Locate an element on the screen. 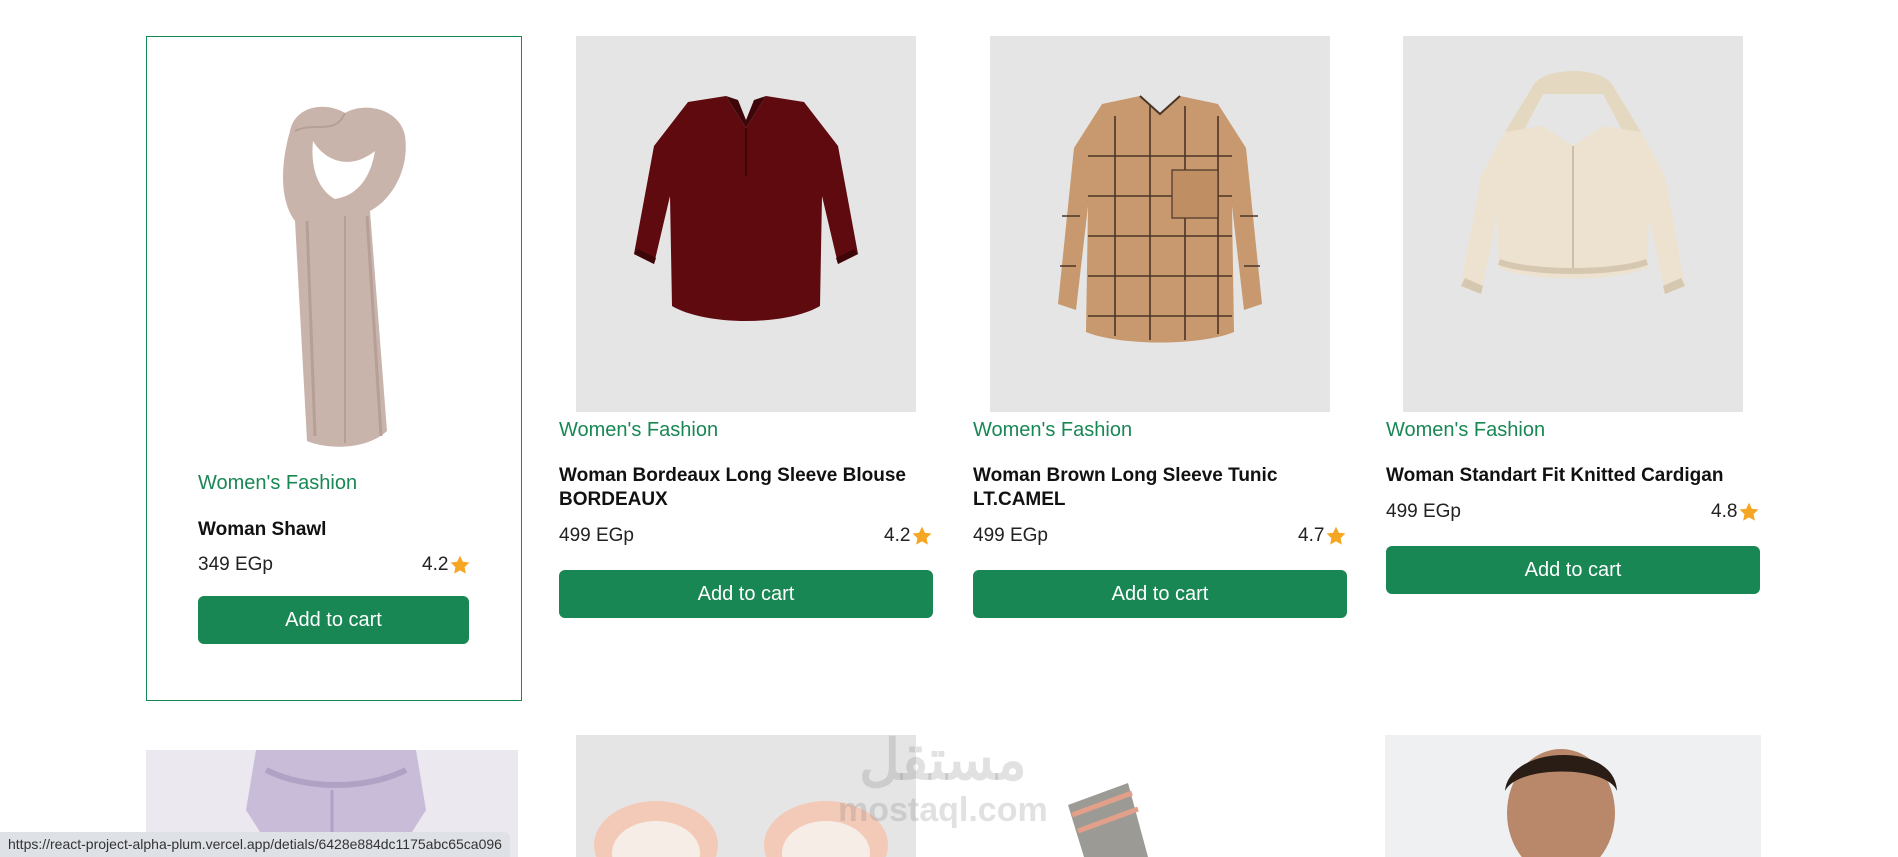  product-price: 349 EGp is located at coordinates (235, 564).